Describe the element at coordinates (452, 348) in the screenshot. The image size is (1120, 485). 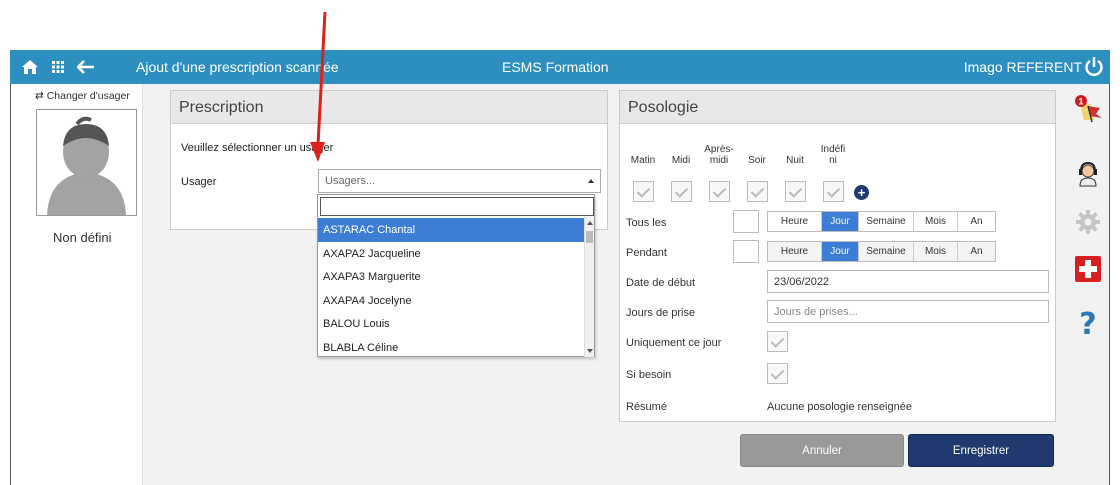
I see `usager-option: BLABLA Céline` at that location.